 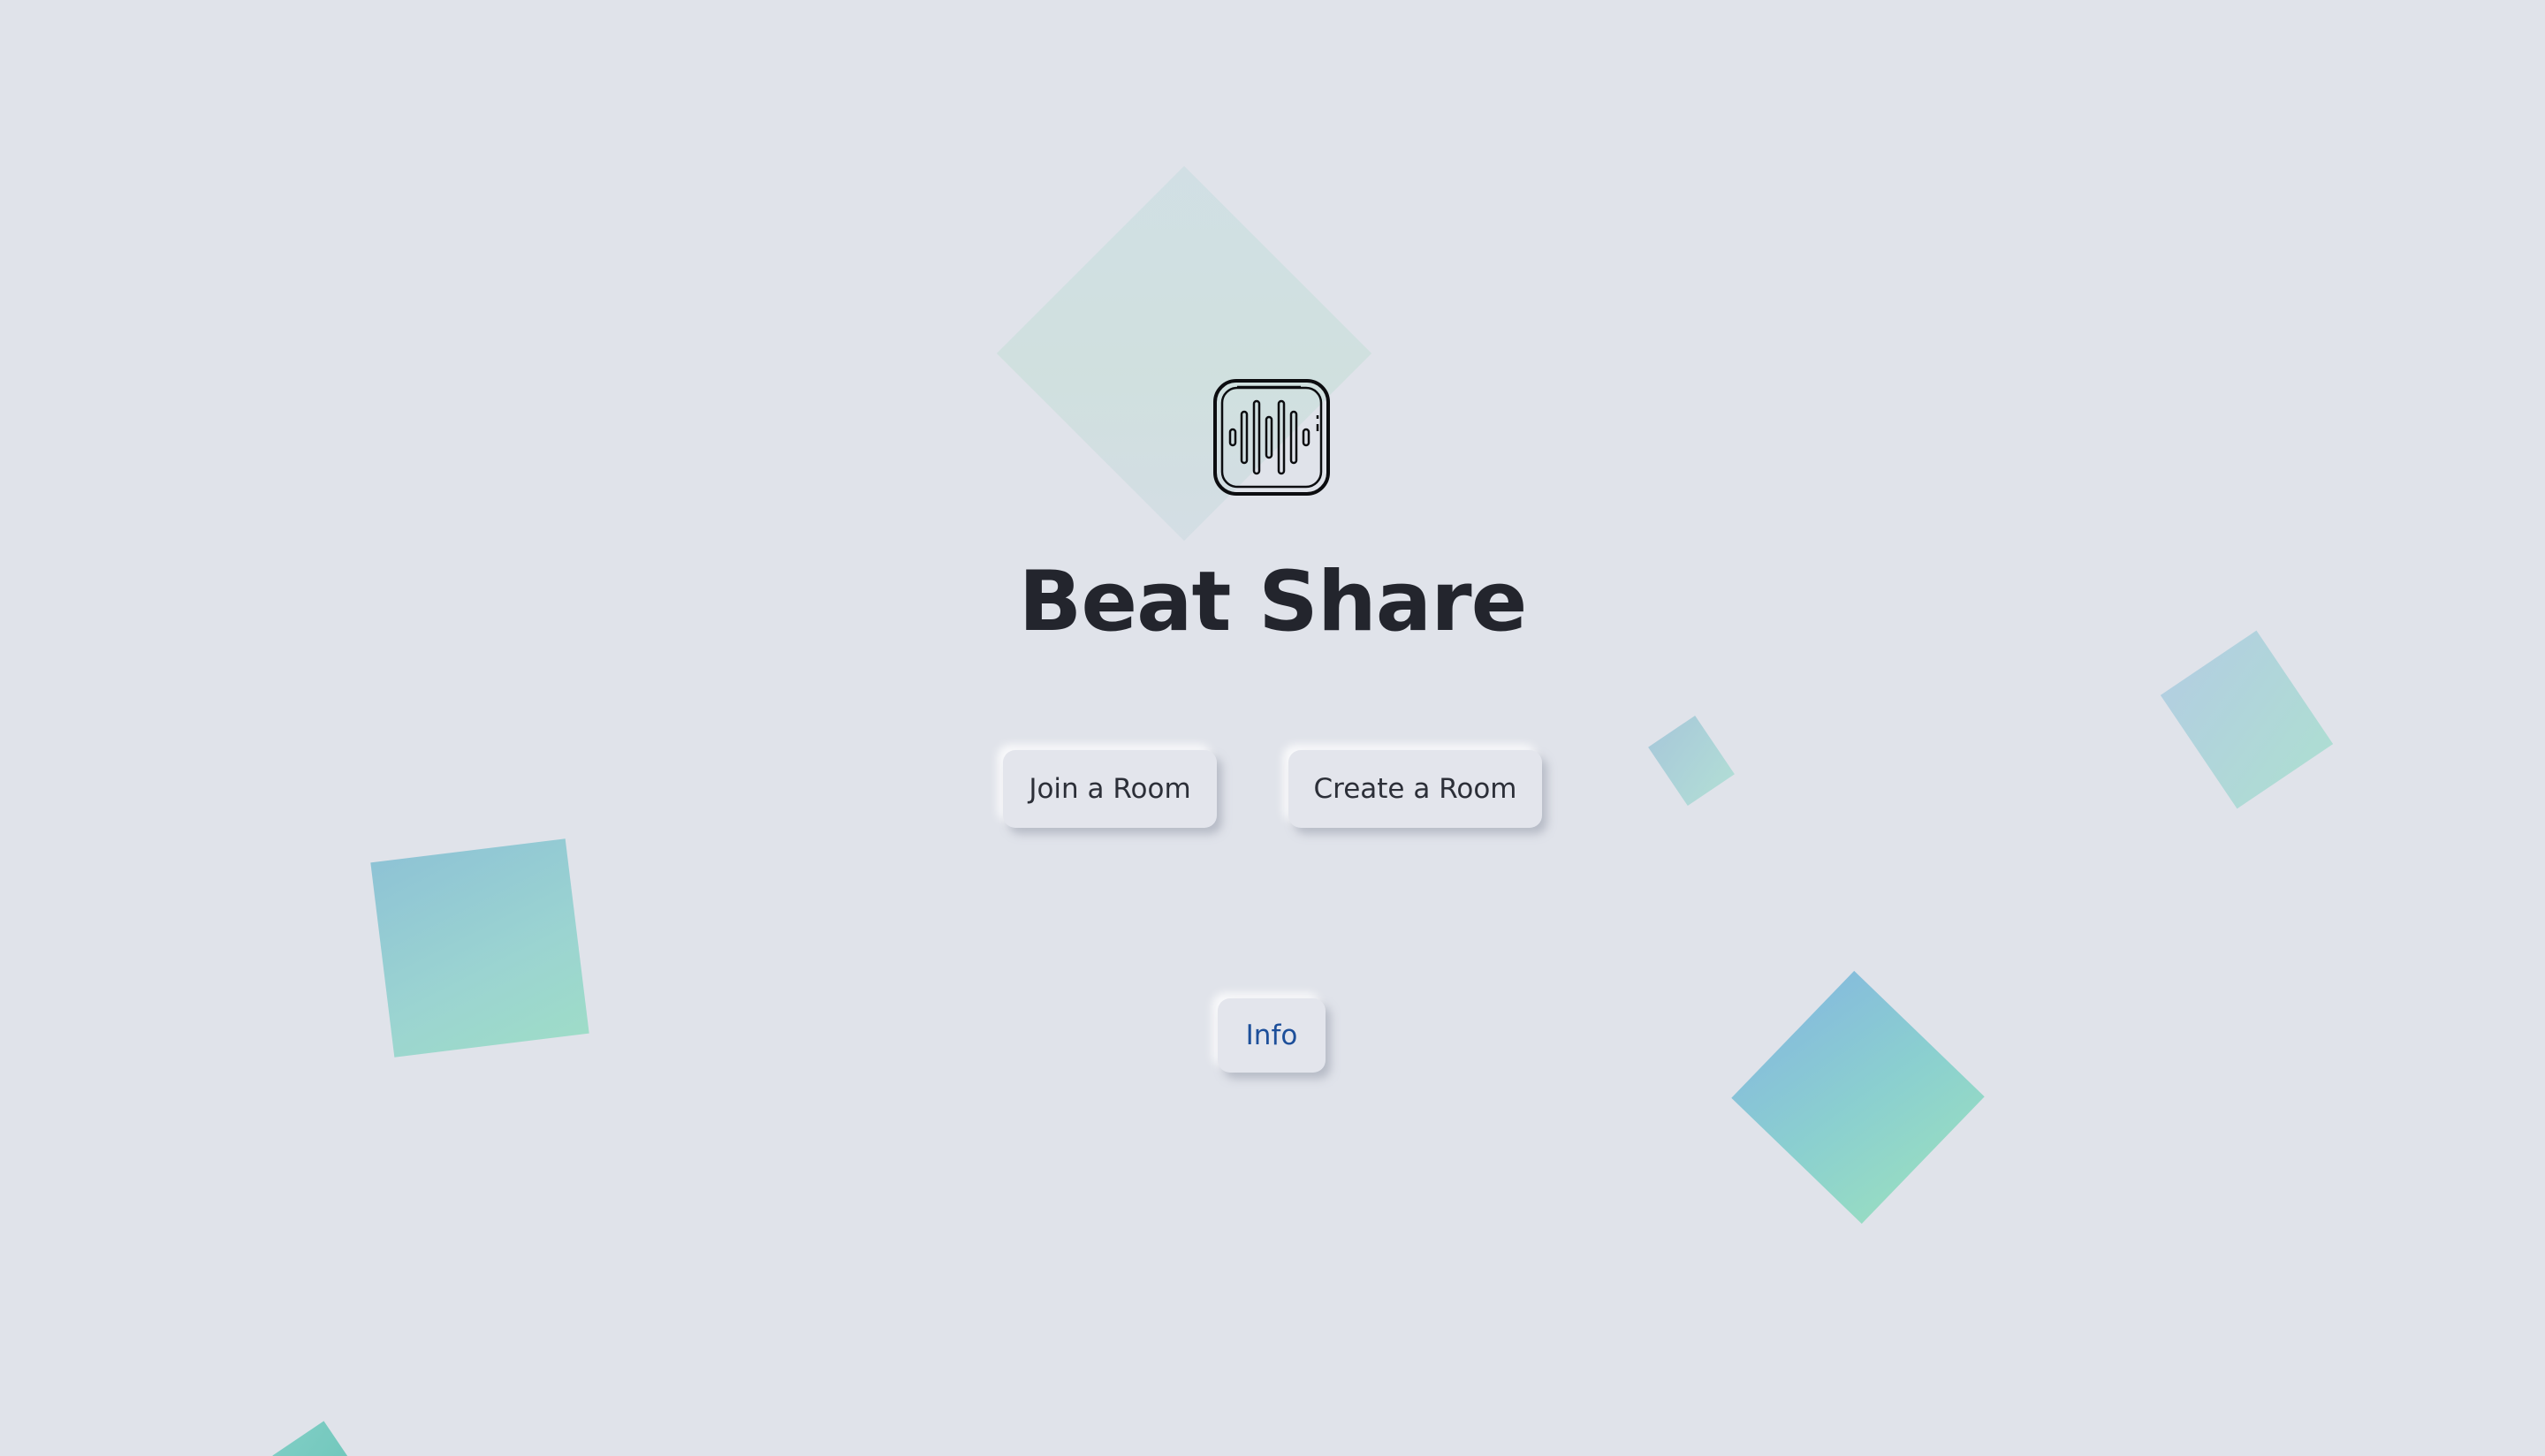 What do you see at coordinates (1691, 761) in the screenshot?
I see `decorative-square-small` at bounding box center [1691, 761].